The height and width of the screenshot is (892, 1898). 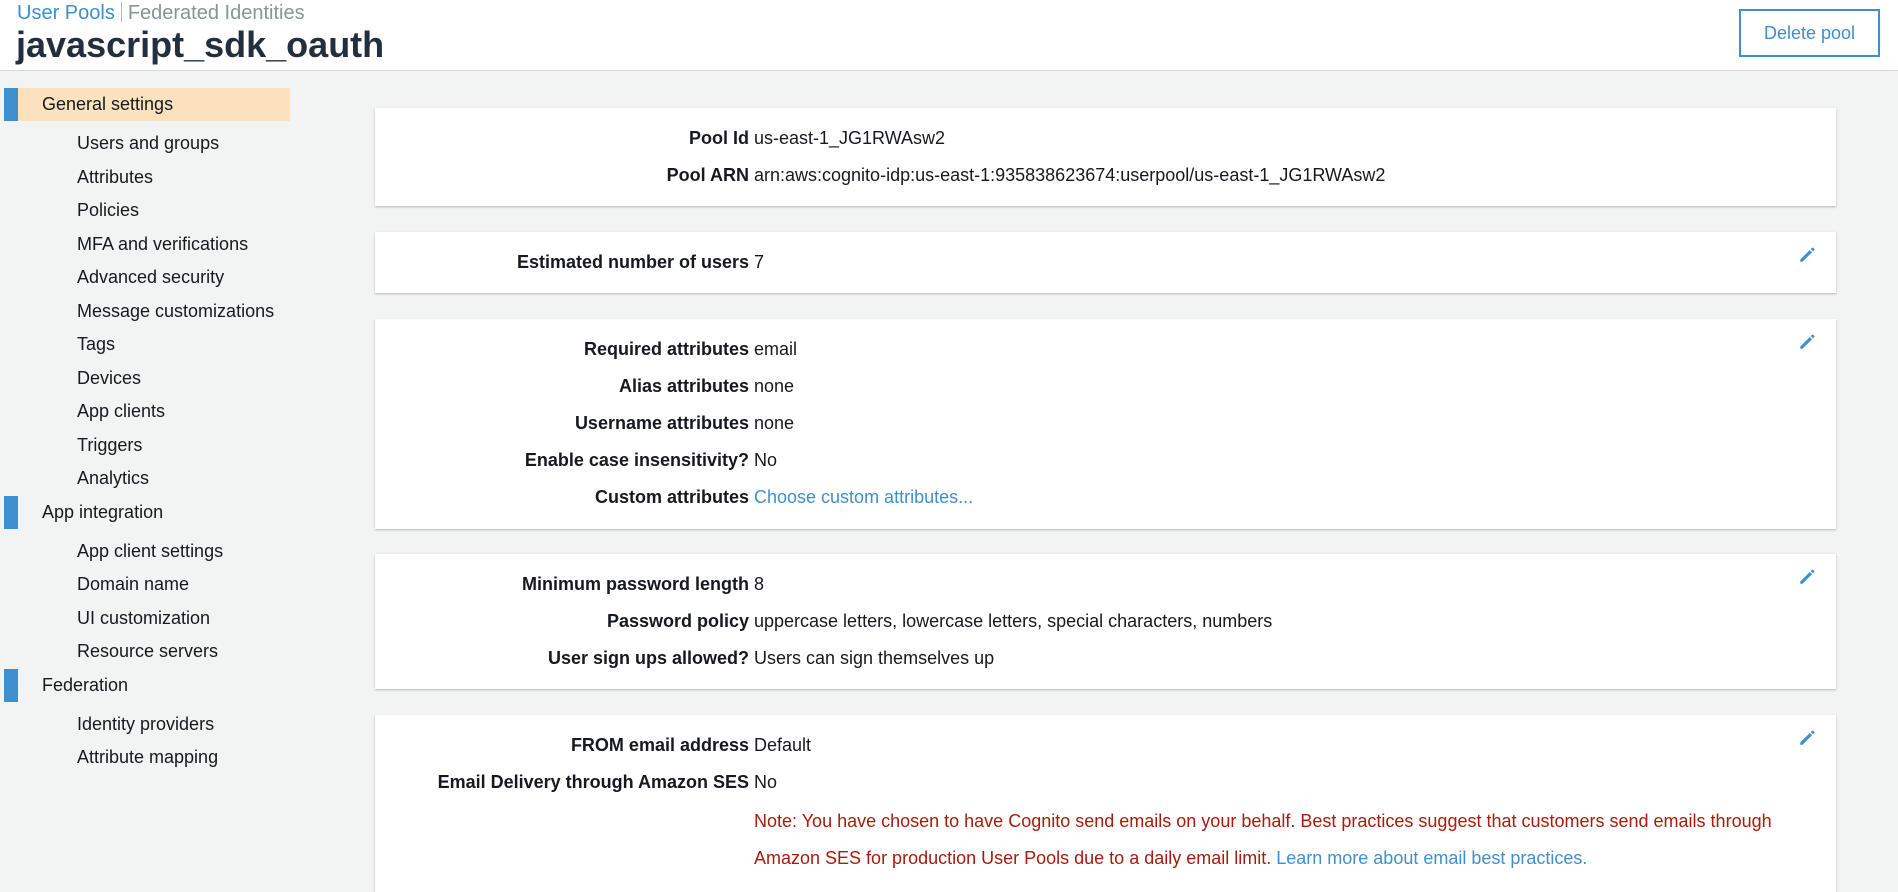 I want to click on min-password-length-row: Minimum password length 8, so click(x=1105, y=584).